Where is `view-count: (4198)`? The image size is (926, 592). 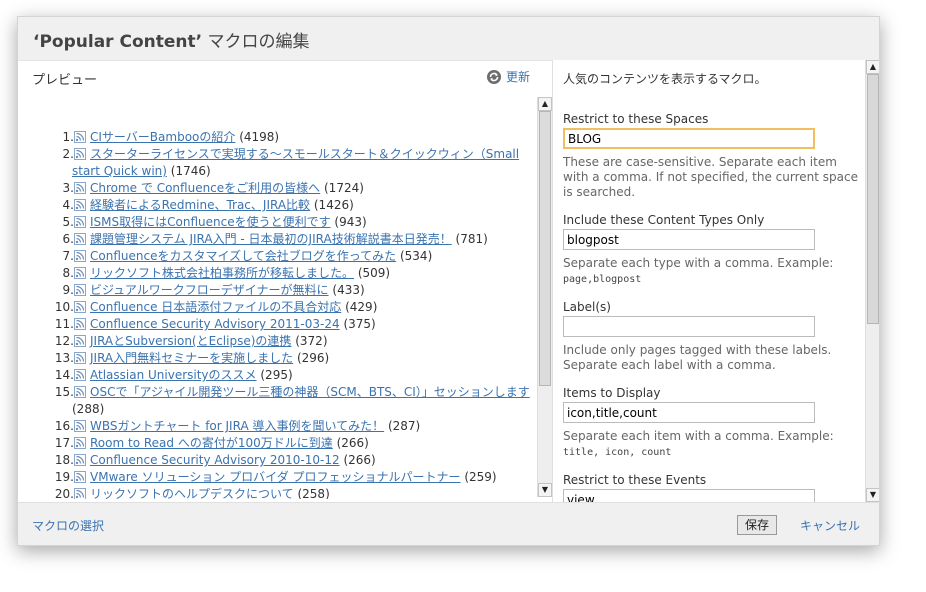
view-count: (4198) is located at coordinates (259, 137).